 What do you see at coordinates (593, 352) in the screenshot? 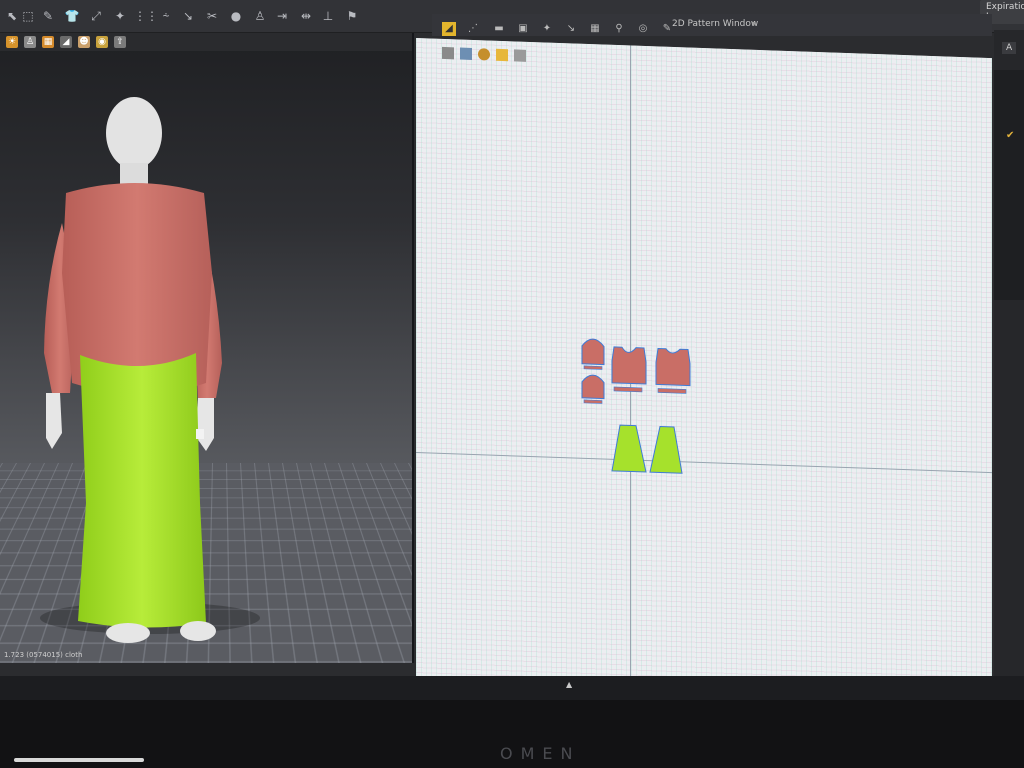
I see `sleeve-piece-top` at bounding box center [593, 352].